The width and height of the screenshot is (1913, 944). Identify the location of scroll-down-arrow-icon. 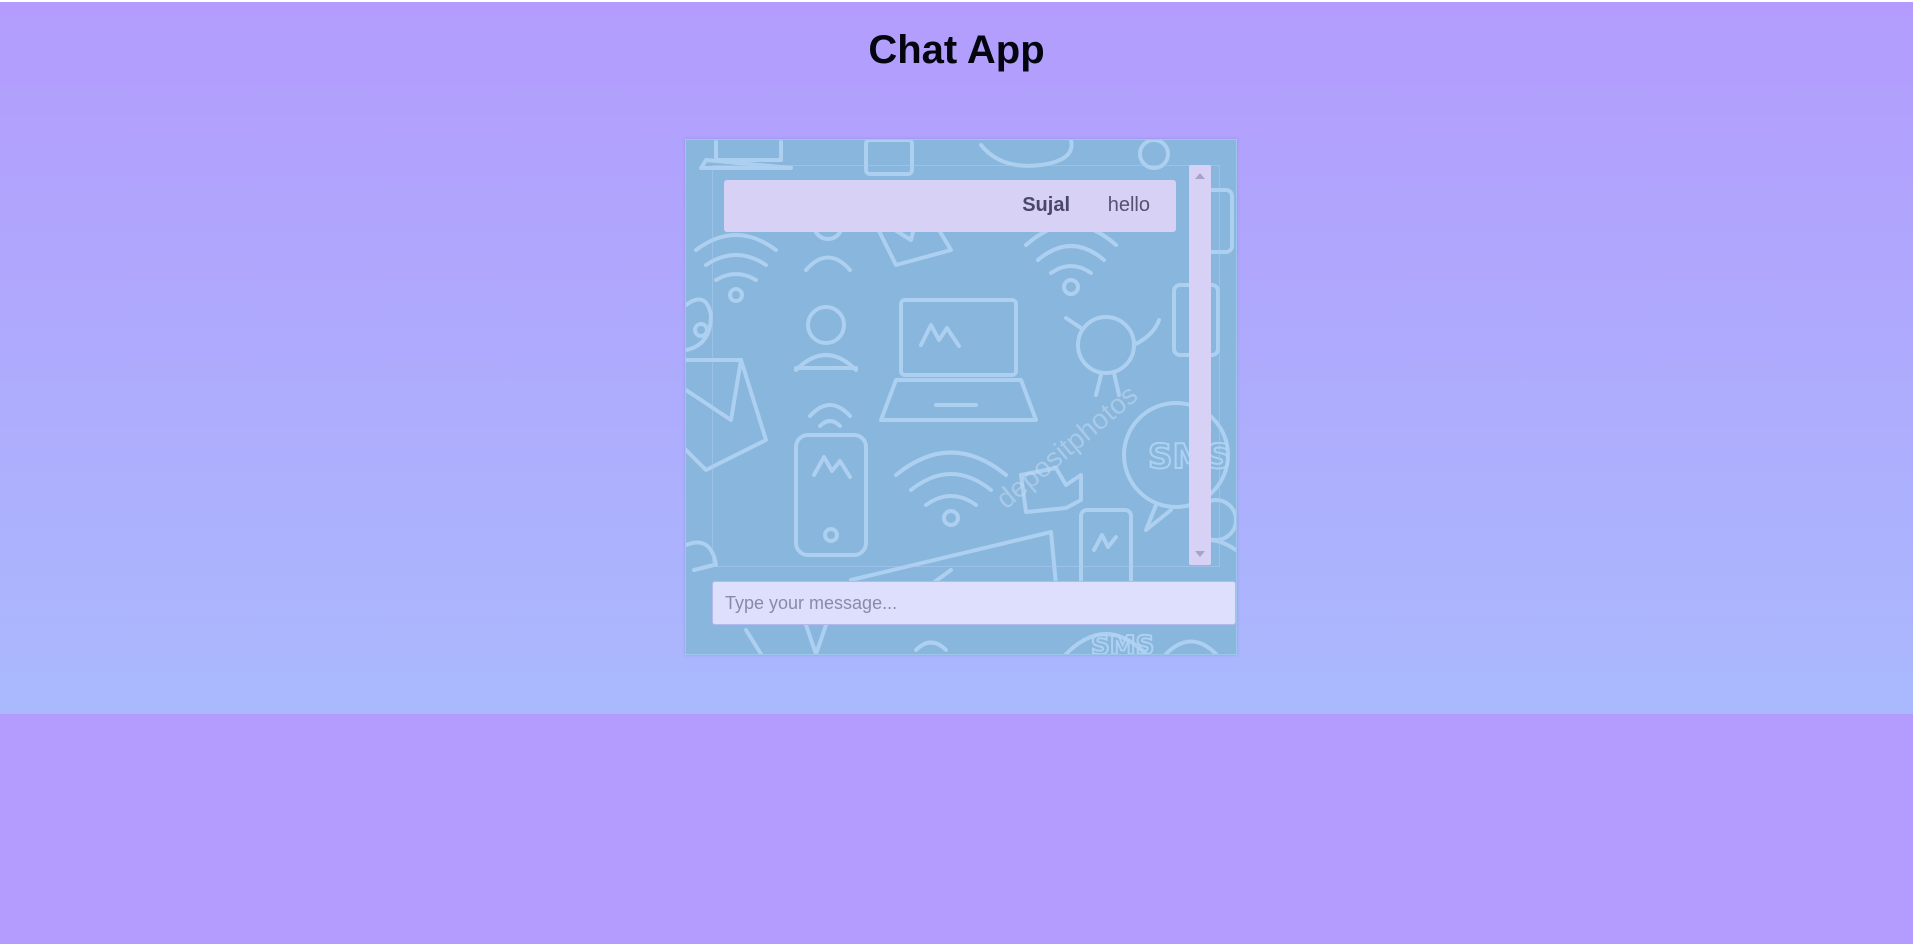
(1200, 554).